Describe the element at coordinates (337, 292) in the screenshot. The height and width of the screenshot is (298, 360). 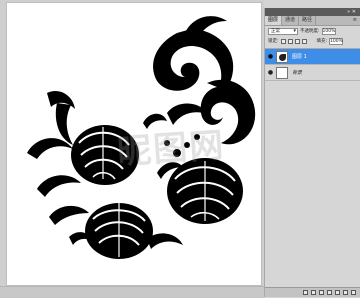
I see `new-group-icon` at that location.